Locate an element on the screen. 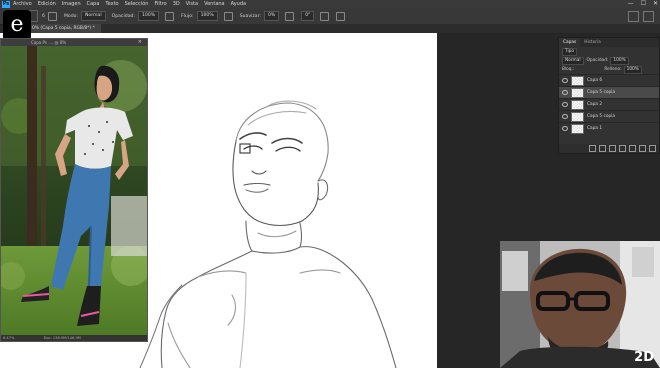 The width and height of the screenshot is (660, 368). menu-ventana: Ventana is located at coordinates (214, 4).